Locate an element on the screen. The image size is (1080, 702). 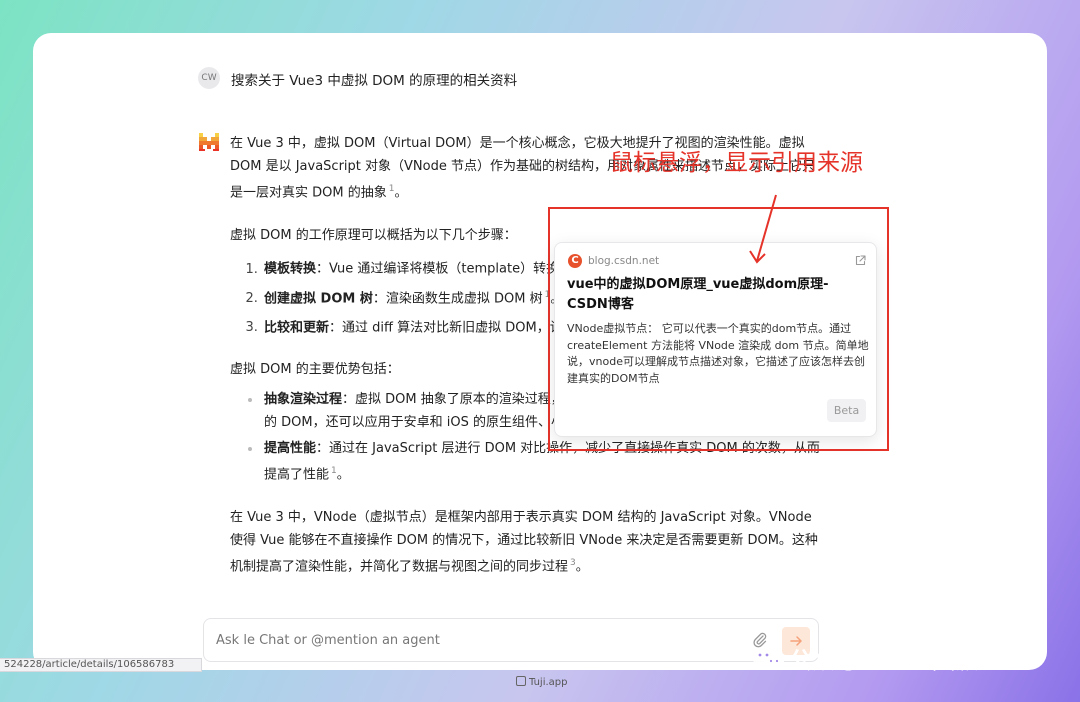
user-avatar: CW is located at coordinates (209, 78).